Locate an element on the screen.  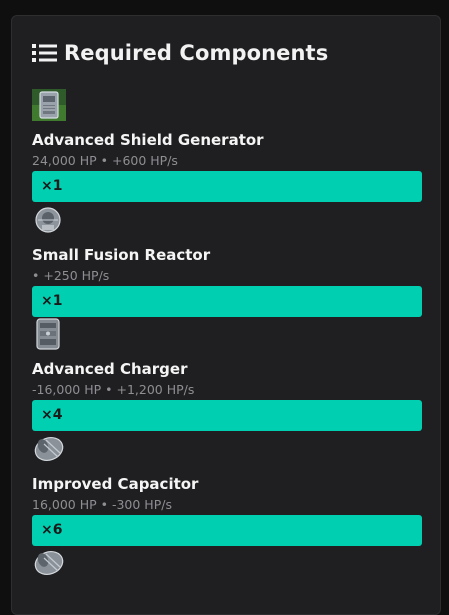
panel-header: Required Components is located at coordinates (180, 53).